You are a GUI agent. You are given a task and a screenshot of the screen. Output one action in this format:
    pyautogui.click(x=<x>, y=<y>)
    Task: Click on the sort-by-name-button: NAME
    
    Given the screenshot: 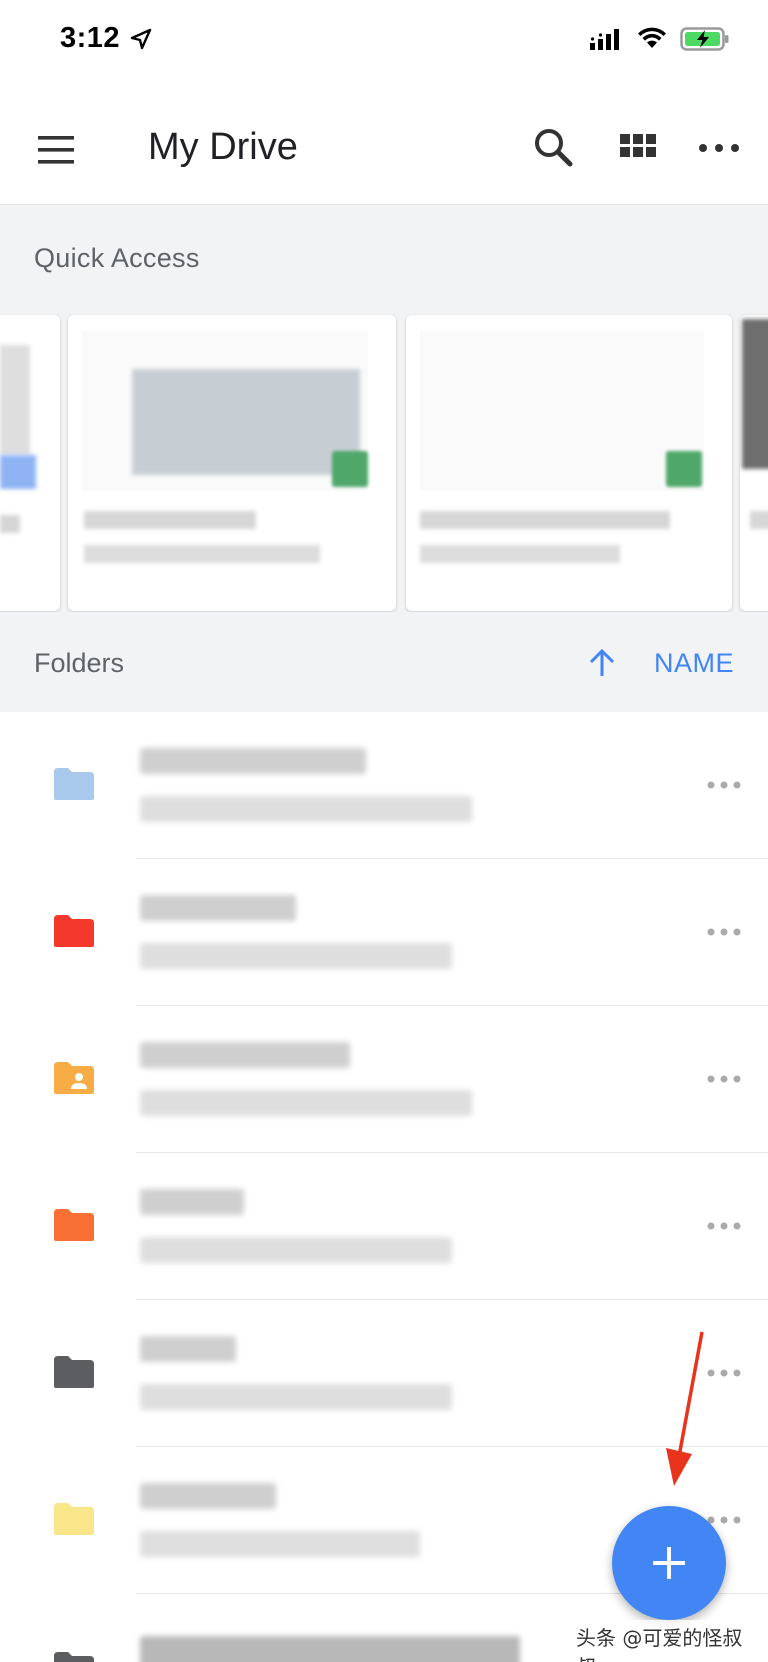 What is the action you would take?
    pyautogui.click(x=694, y=663)
    